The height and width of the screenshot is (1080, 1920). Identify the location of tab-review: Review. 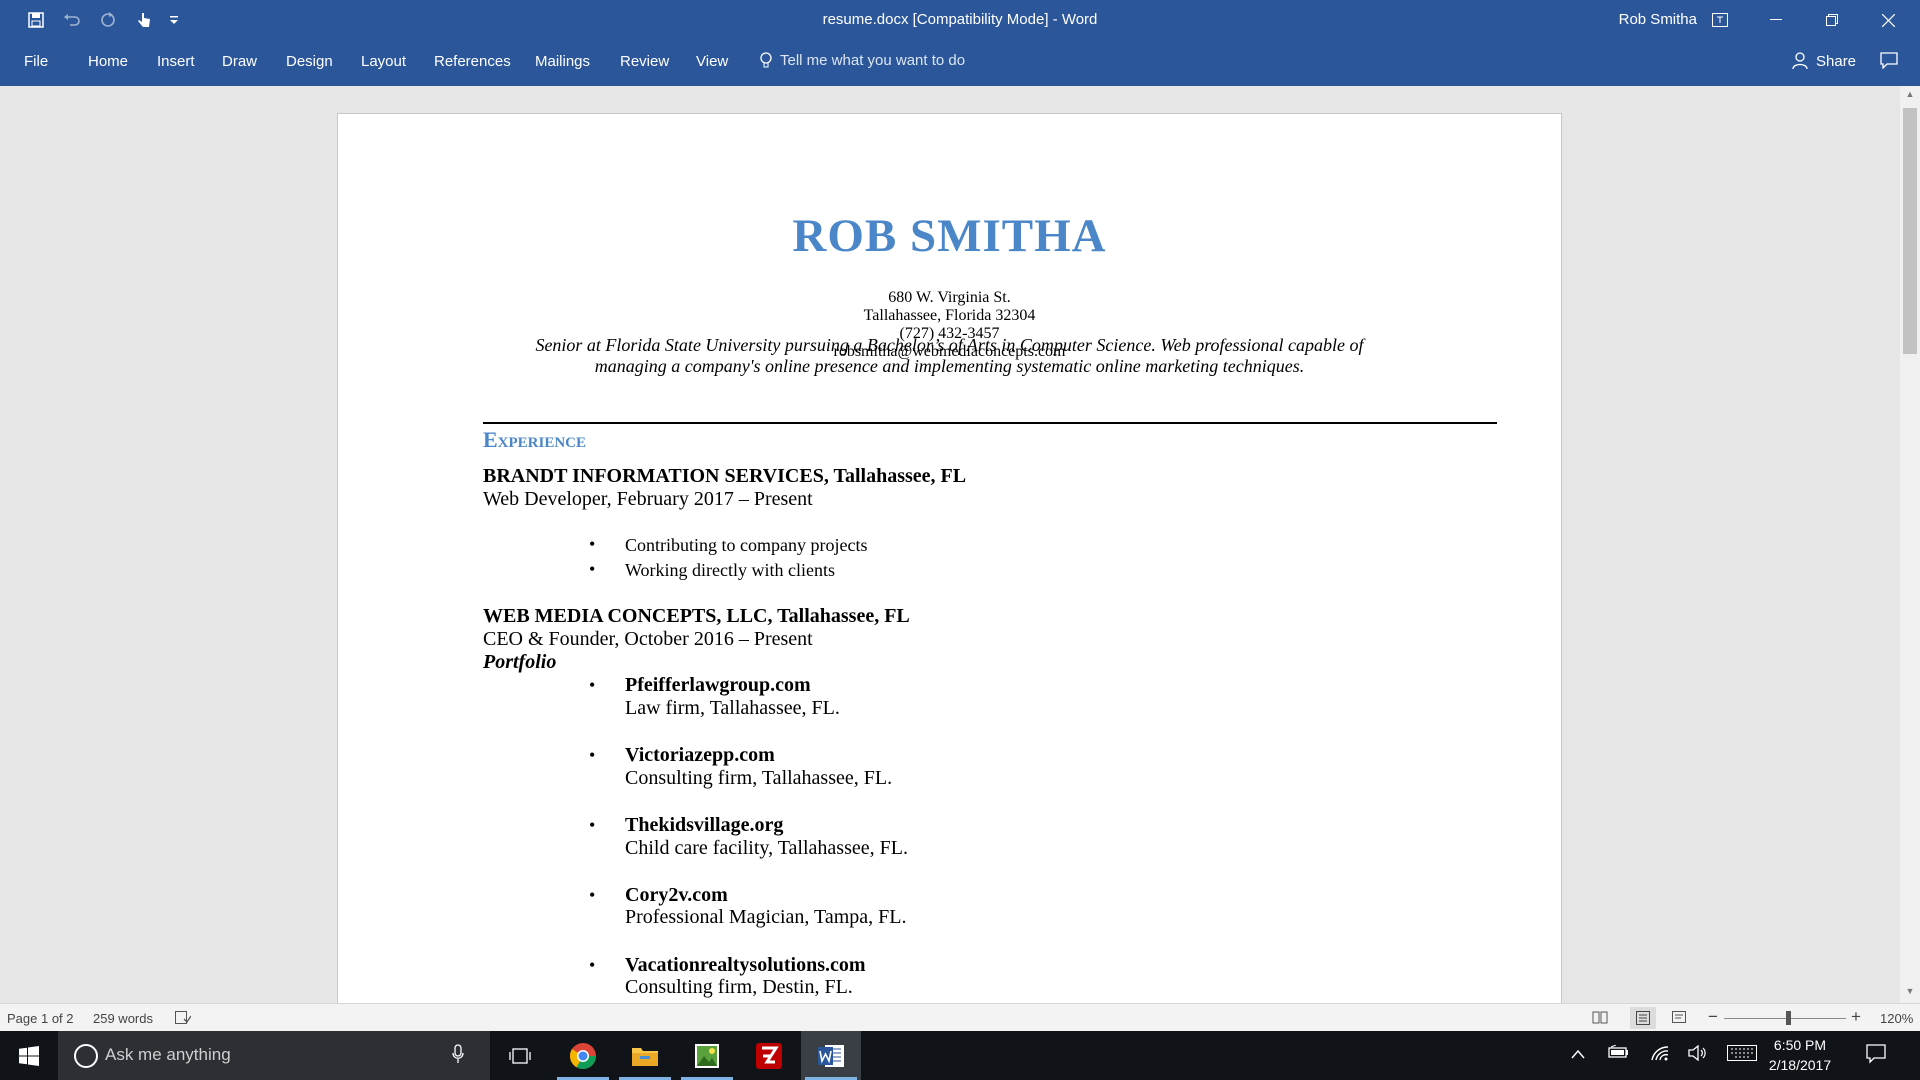
(644, 61).